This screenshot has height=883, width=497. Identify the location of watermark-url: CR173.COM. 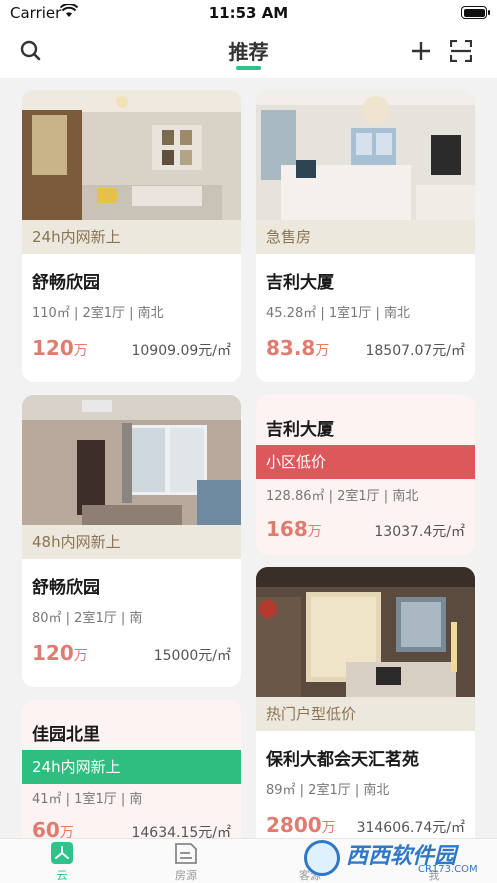
(448, 869).